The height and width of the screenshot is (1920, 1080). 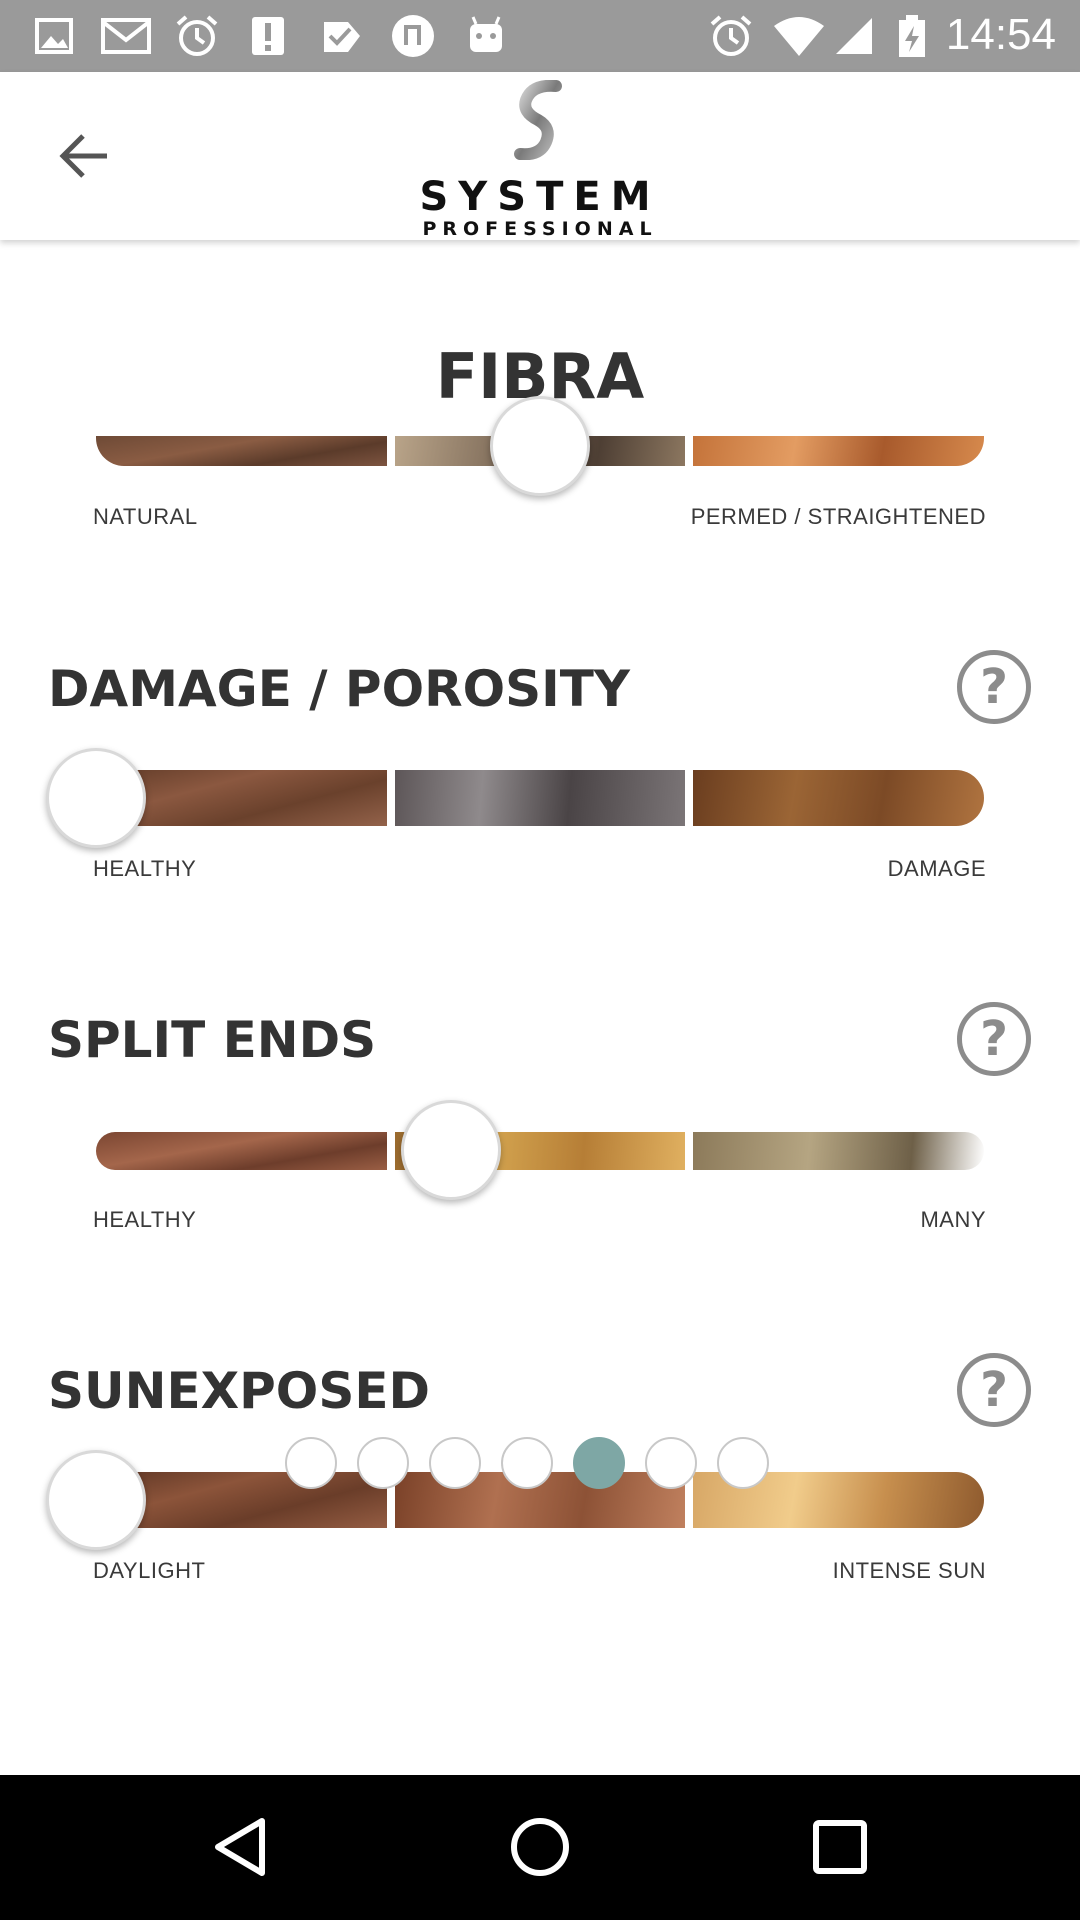 I want to click on hair-swatch-grey, so click(x=540, y=798).